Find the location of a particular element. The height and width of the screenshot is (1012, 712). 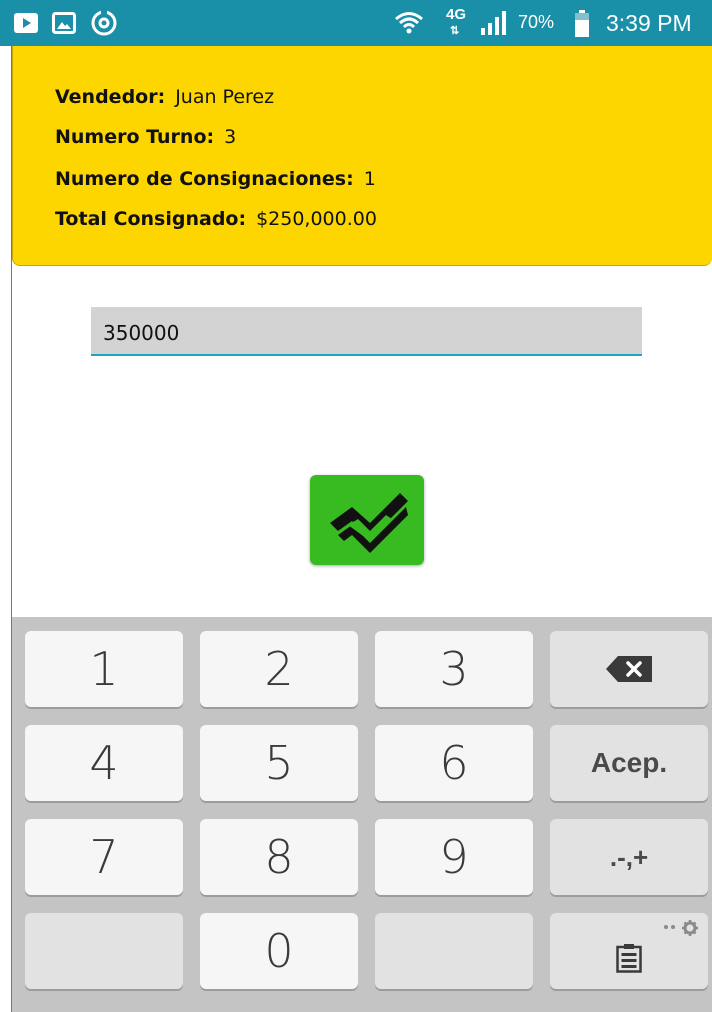

sync-notification-icon is located at coordinates (104, 25).